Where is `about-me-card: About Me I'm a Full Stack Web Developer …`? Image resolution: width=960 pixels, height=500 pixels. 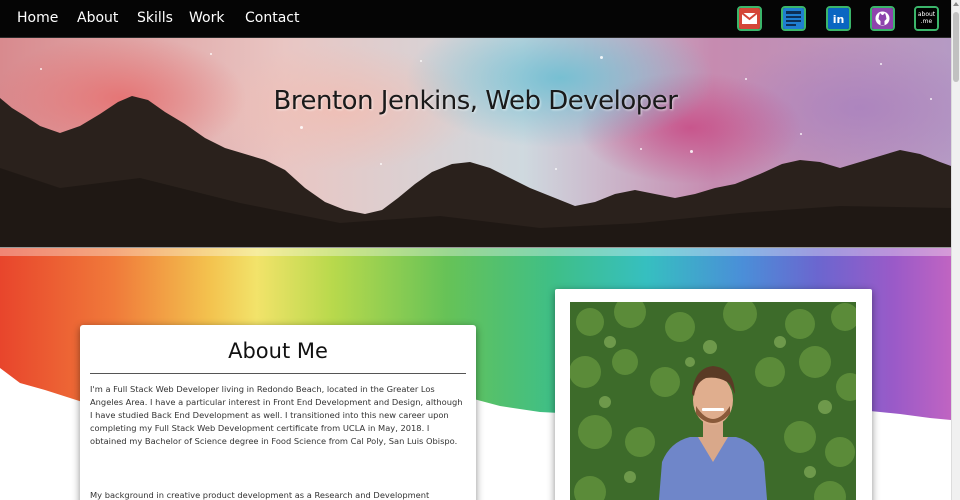
about-me-card: About Me I'm a Full Stack Web Developer … is located at coordinates (278, 412).